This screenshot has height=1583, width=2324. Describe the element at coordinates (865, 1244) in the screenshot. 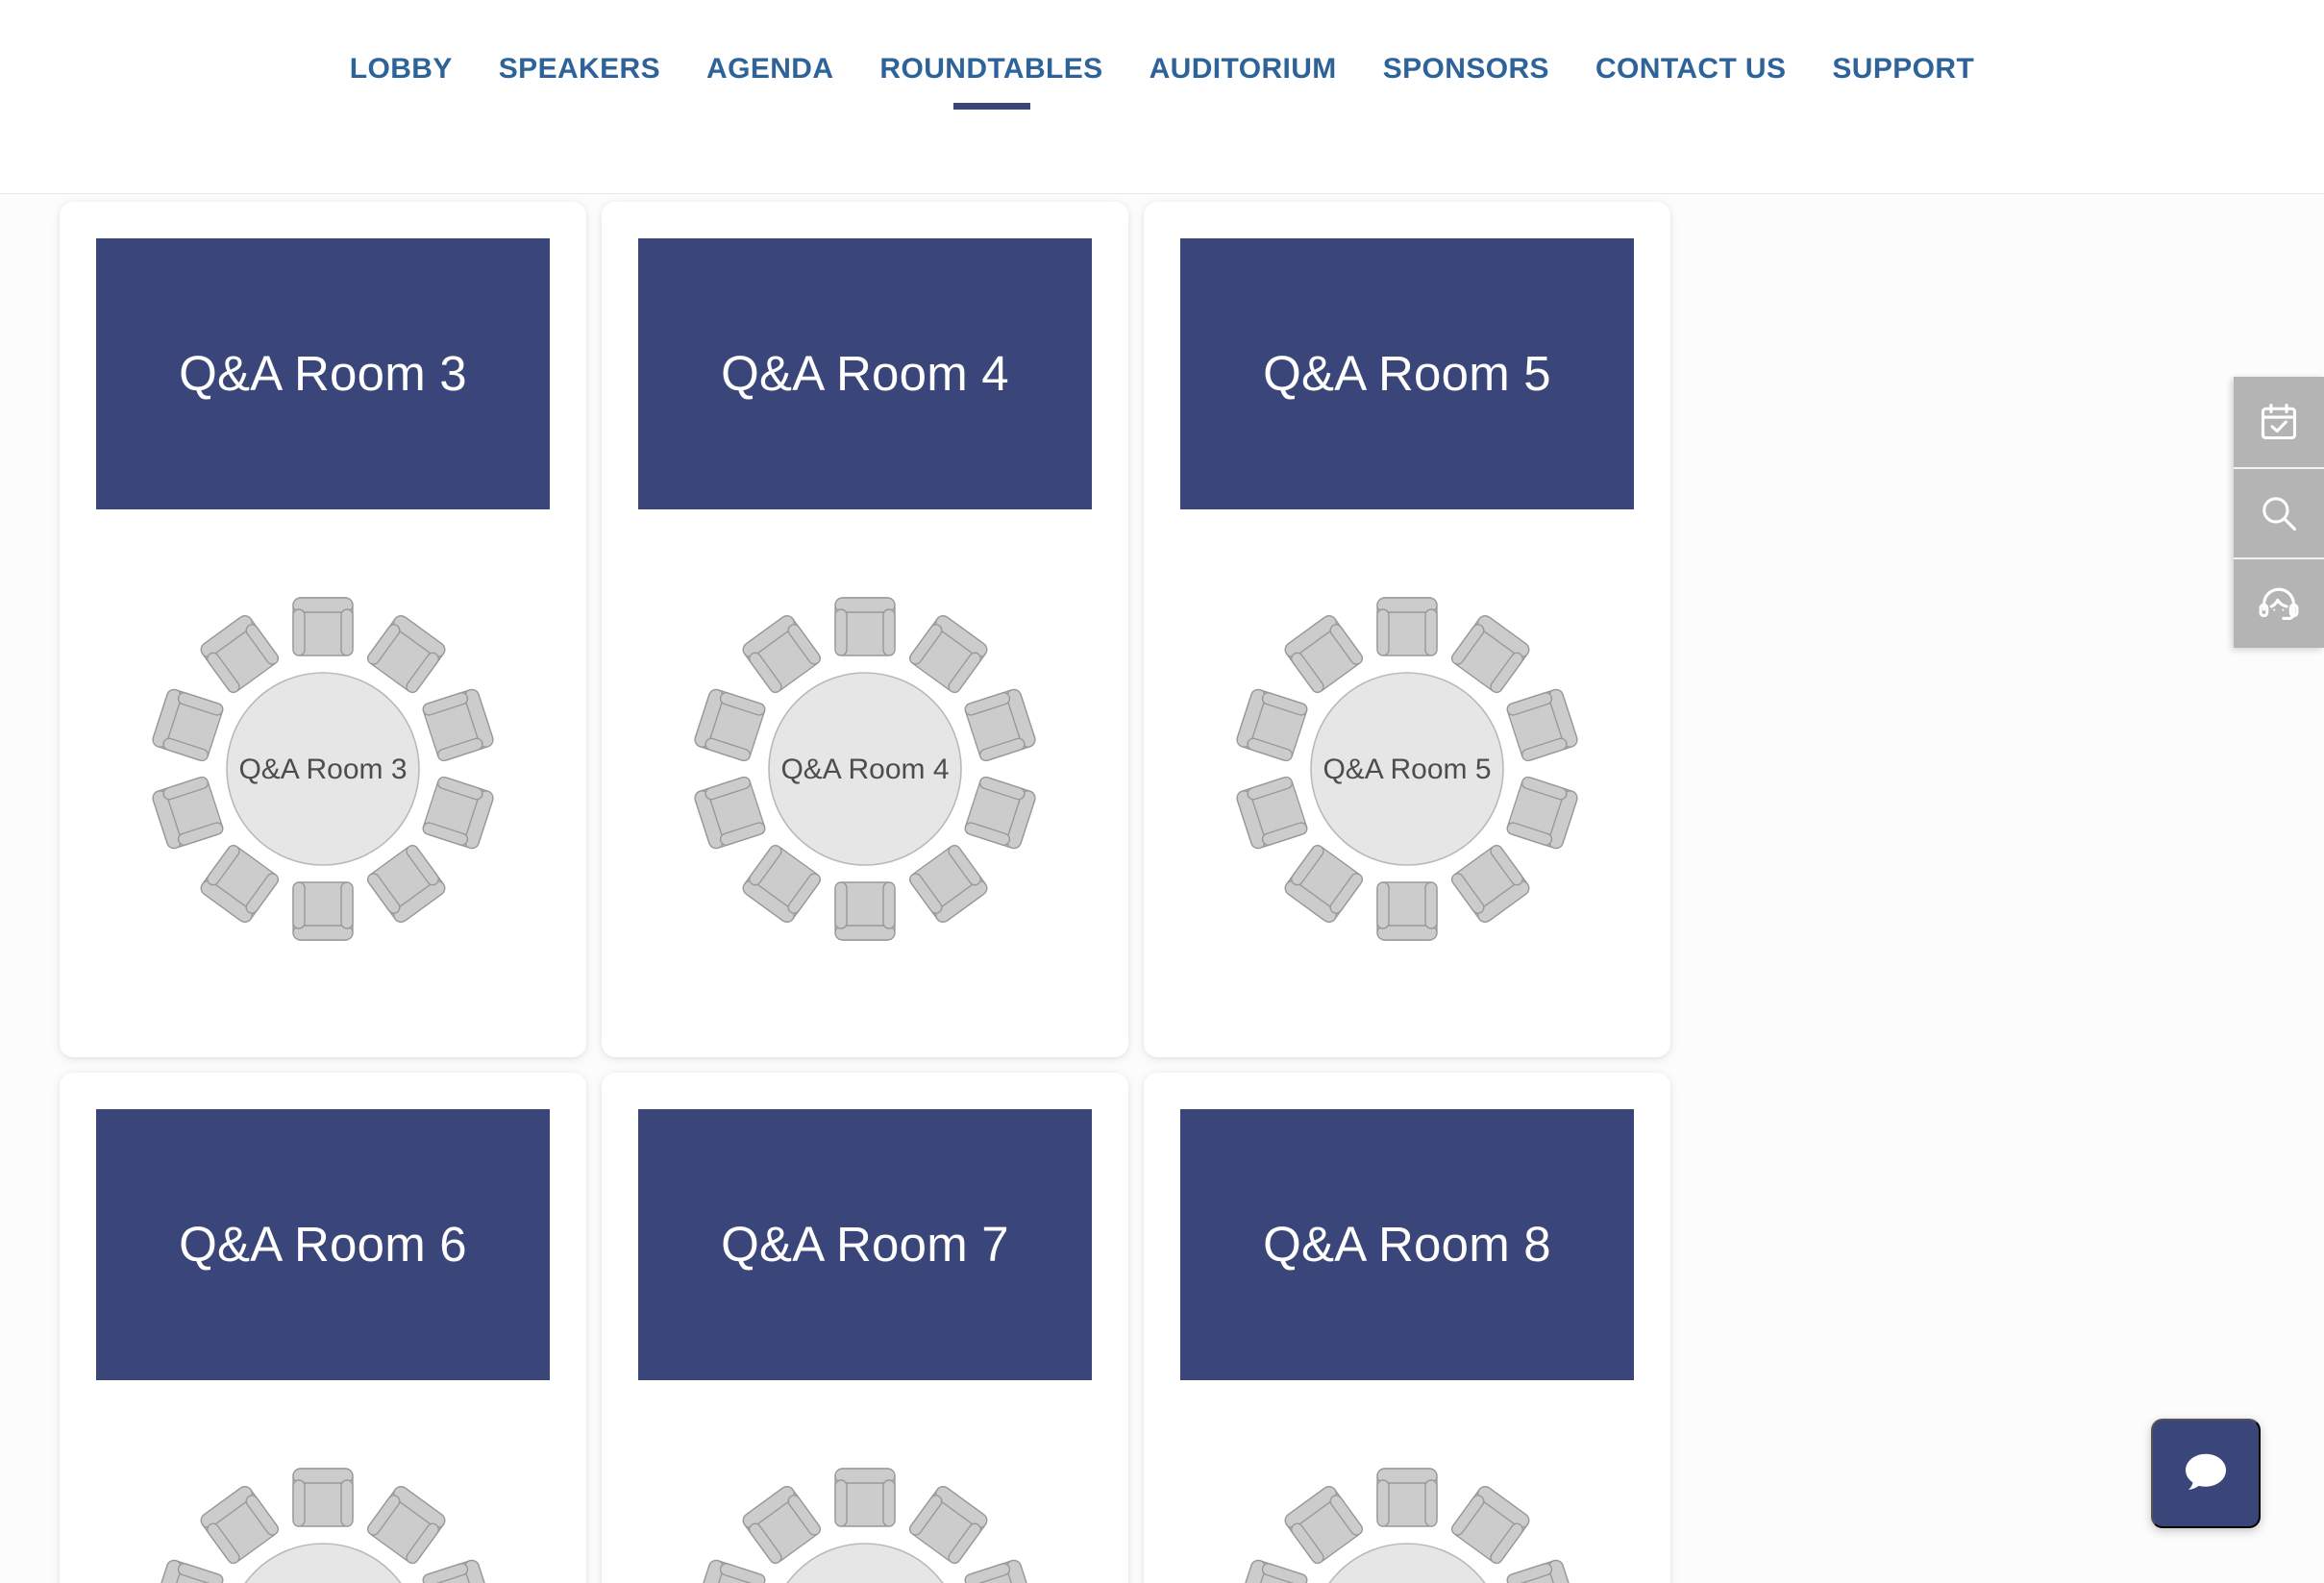

I see `room-banner: Q&A Room 7` at that location.